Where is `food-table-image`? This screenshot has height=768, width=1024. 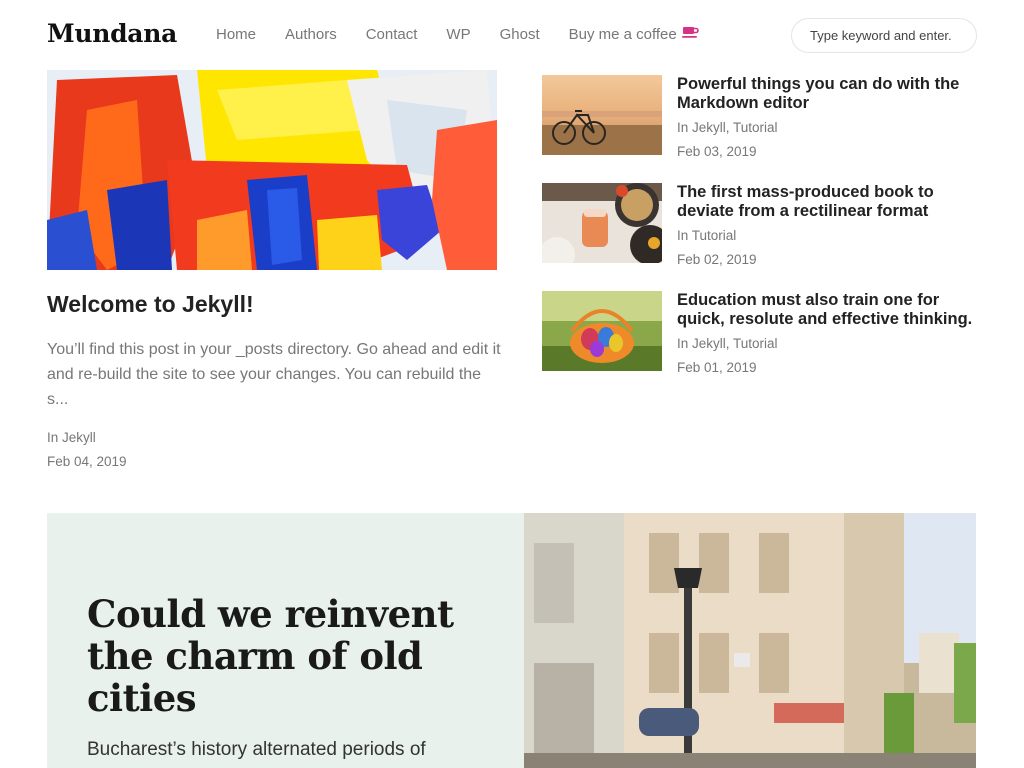
food-table-image is located at coordinates (602, 223).